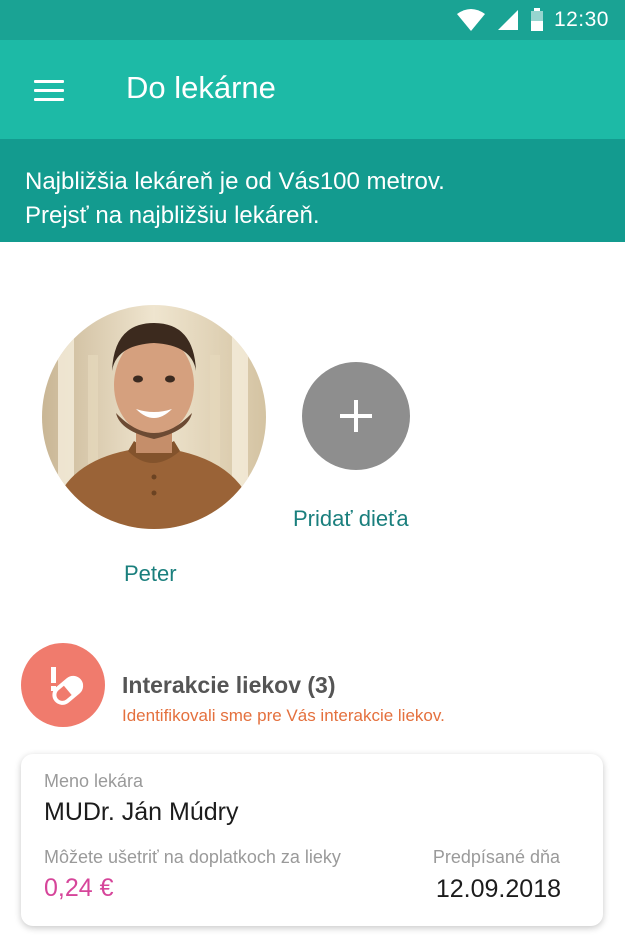  What do you see at coordinates (536, 19) in the screenshot?
I see `battery-icon` at bounding box center [536, 19].